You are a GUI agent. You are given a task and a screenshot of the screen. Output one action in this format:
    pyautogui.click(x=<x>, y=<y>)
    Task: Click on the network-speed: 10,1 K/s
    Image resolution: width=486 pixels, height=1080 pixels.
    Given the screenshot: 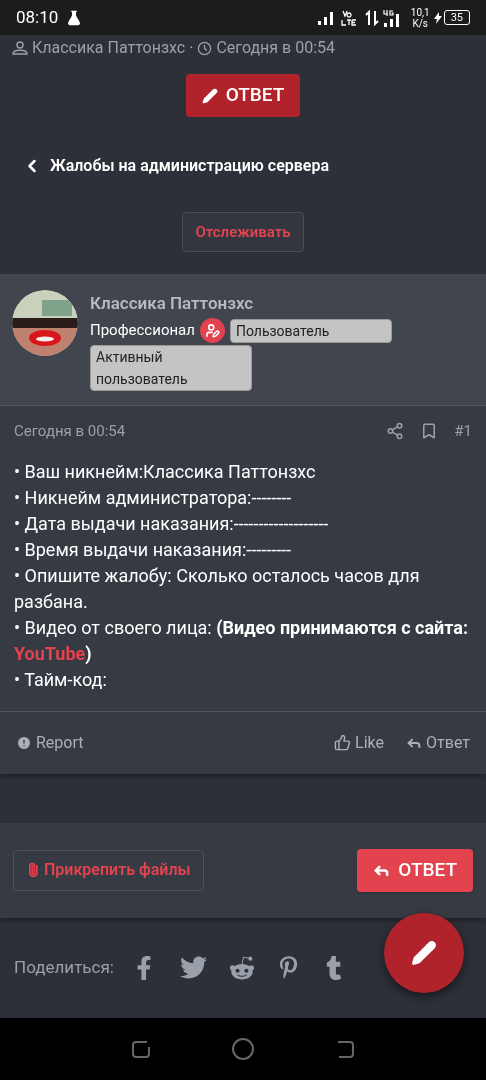 What is the action you would take?
    pyautogui.click(x=420, y=17)
    